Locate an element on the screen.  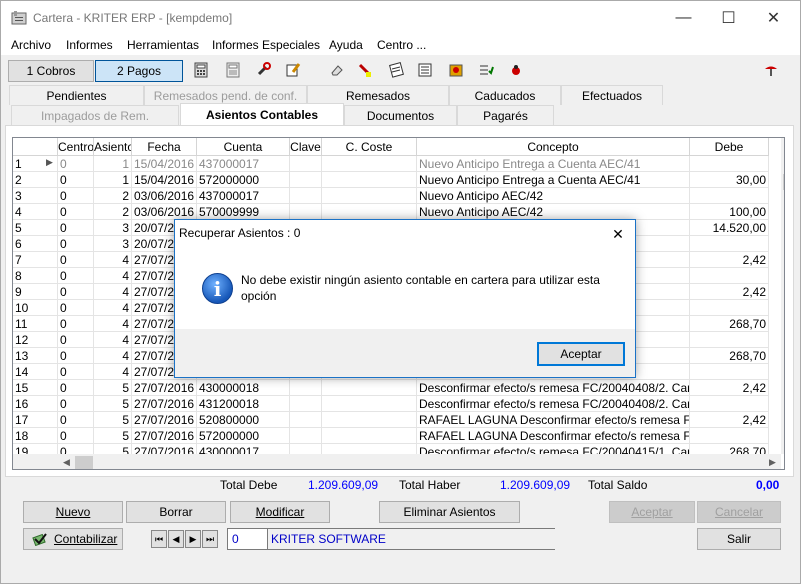
col-debe: Debe is located at coordinates (729, 147).